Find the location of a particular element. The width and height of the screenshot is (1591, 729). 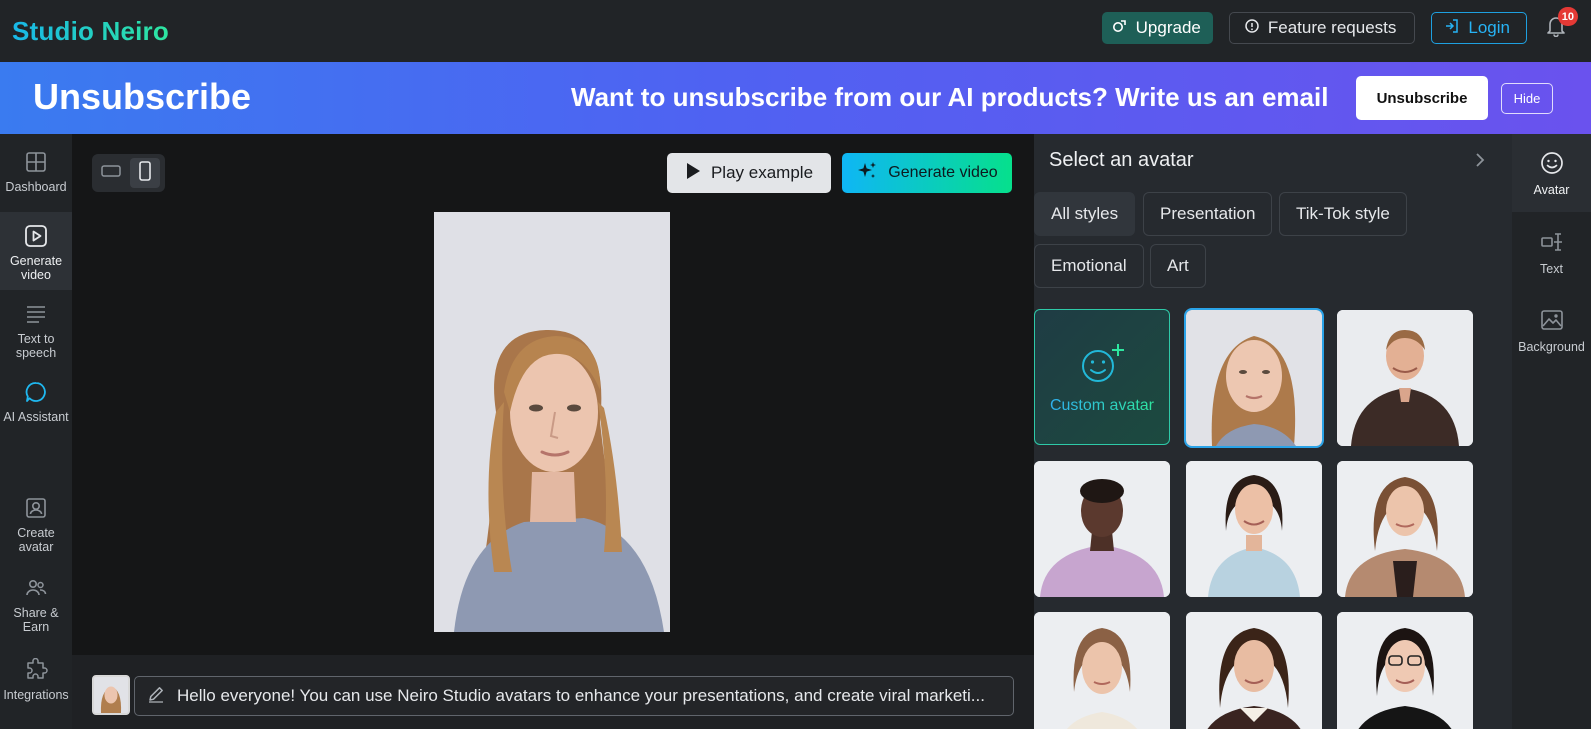

landscape-option is located at coordinates (111, 173).